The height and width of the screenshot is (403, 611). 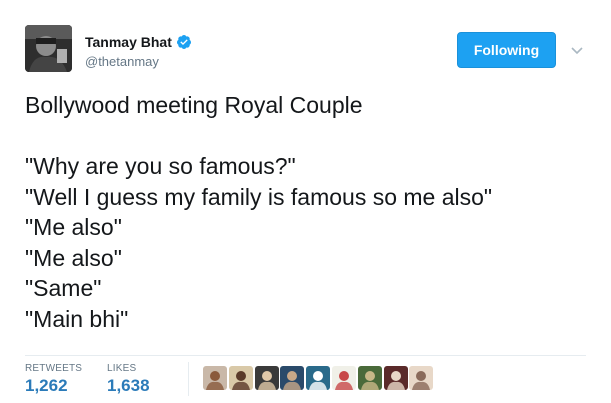 I want to click on user-name: Tanmay Bhat, so click(x=128, y=42).